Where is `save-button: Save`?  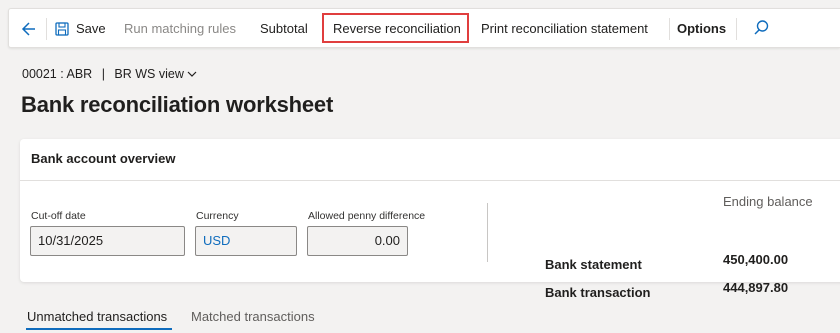 save-button: Save is located at coordinates (91, 29).